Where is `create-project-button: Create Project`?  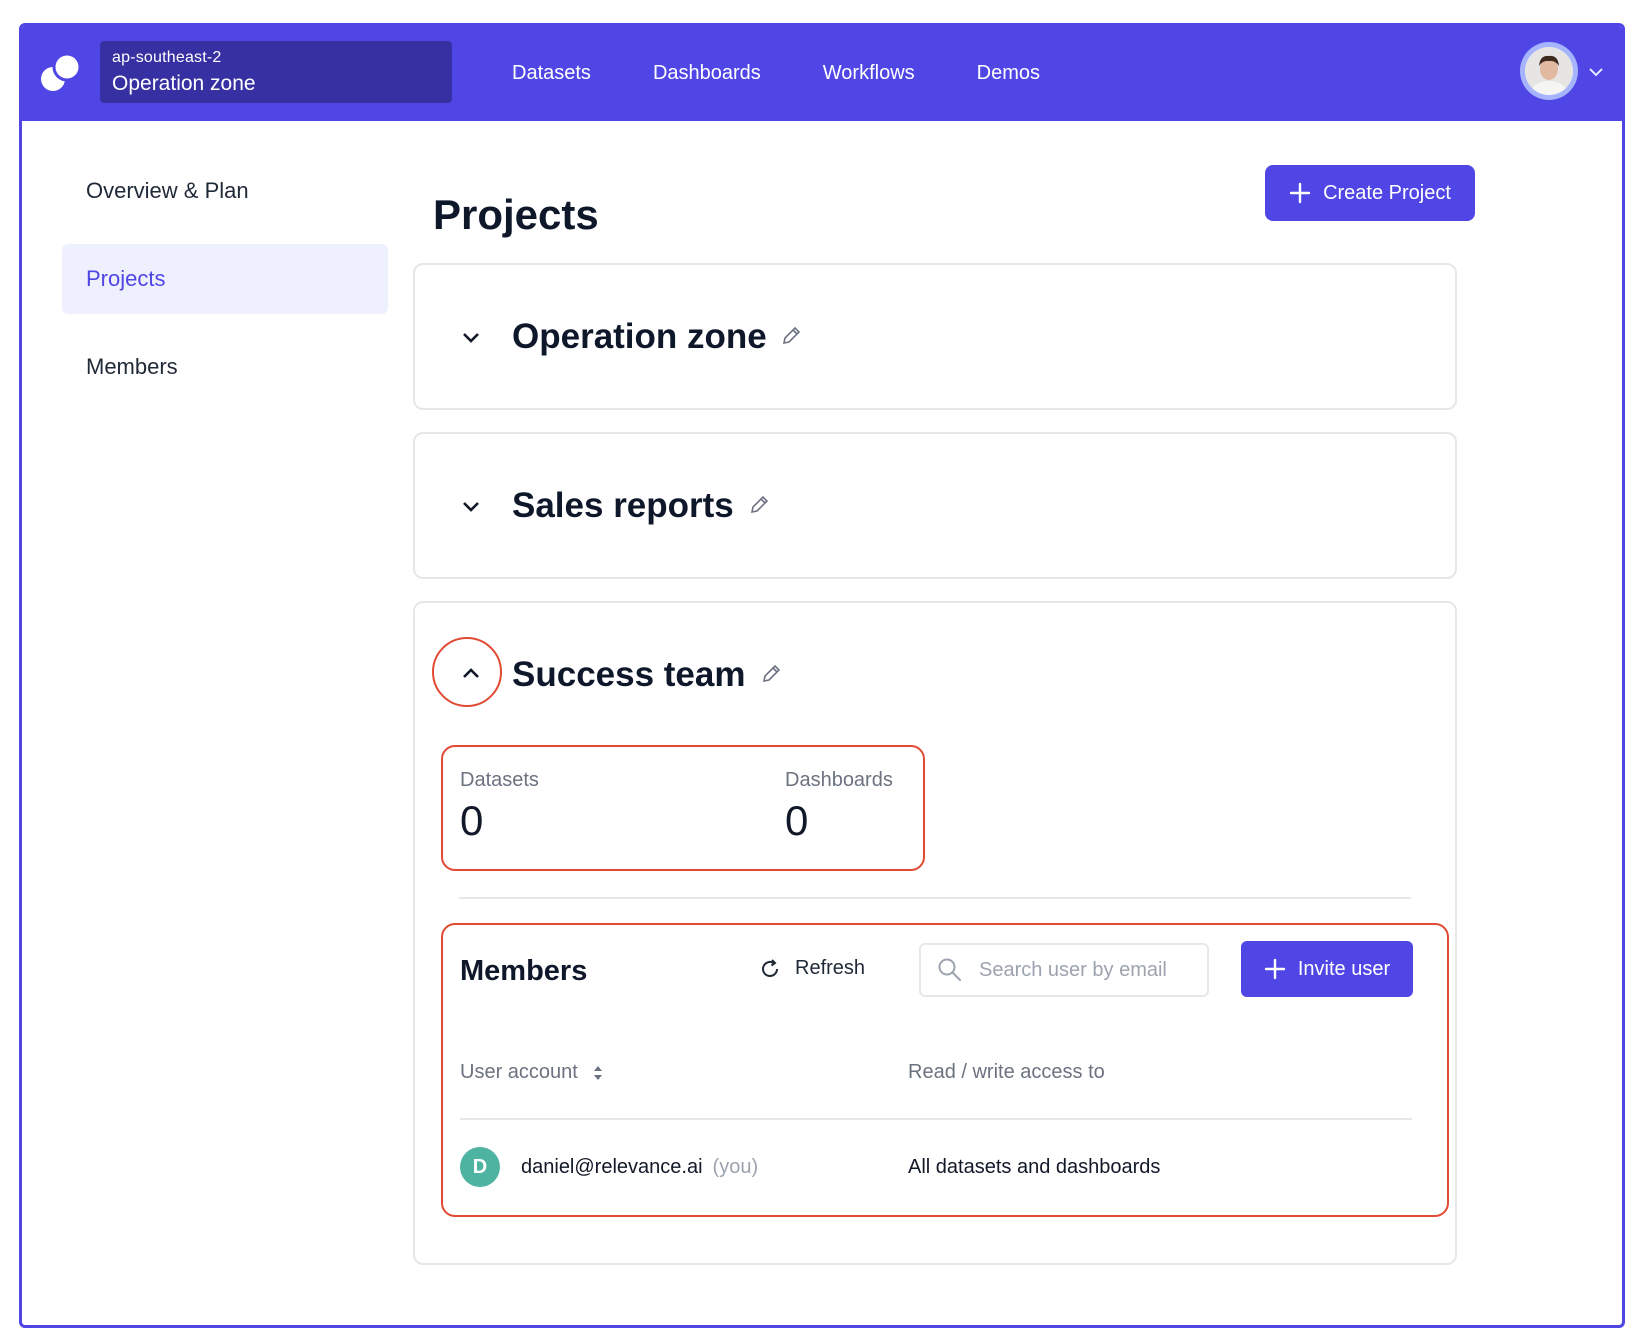
create-project-button: Create Project is located at coordinates (1370, 193).